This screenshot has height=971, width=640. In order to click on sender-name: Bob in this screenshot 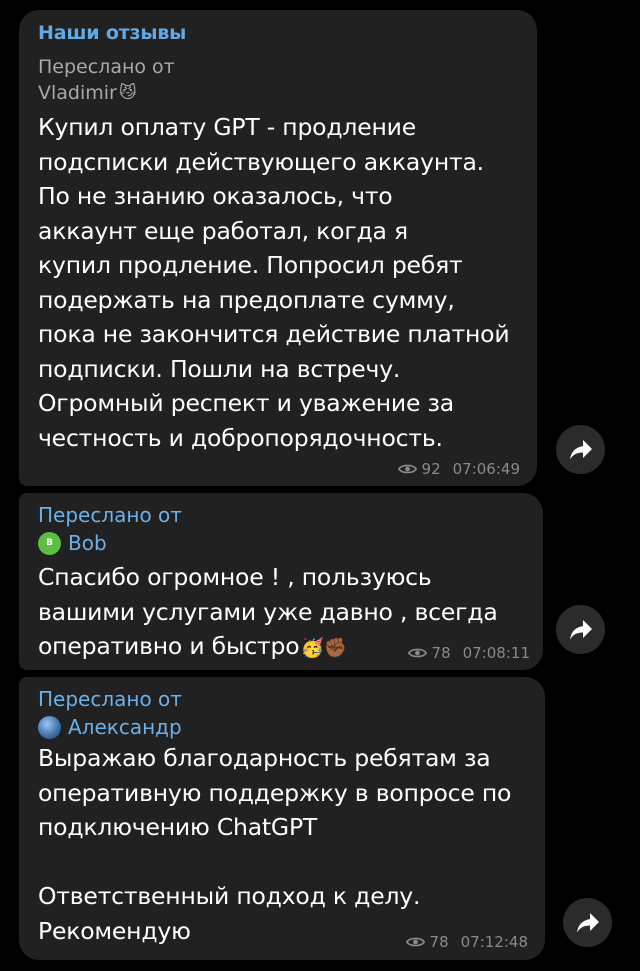, I will do `click(87, 543)`.